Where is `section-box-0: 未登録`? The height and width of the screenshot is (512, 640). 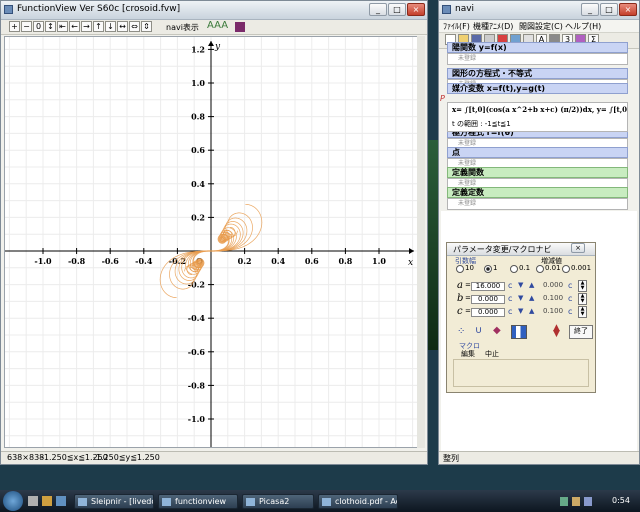
section-box-0: 未登録 is located at coordinates (537, 59).